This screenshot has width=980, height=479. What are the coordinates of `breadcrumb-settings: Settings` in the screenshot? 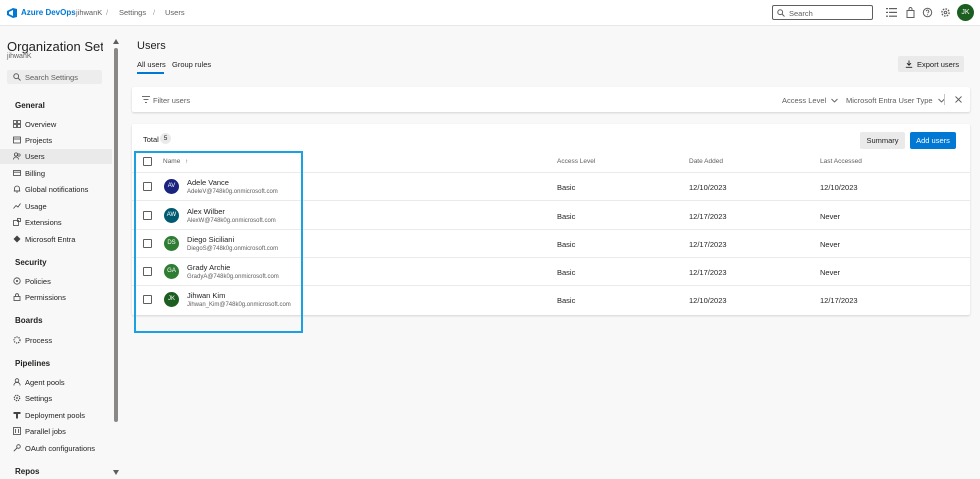 It's located at (132, 12).